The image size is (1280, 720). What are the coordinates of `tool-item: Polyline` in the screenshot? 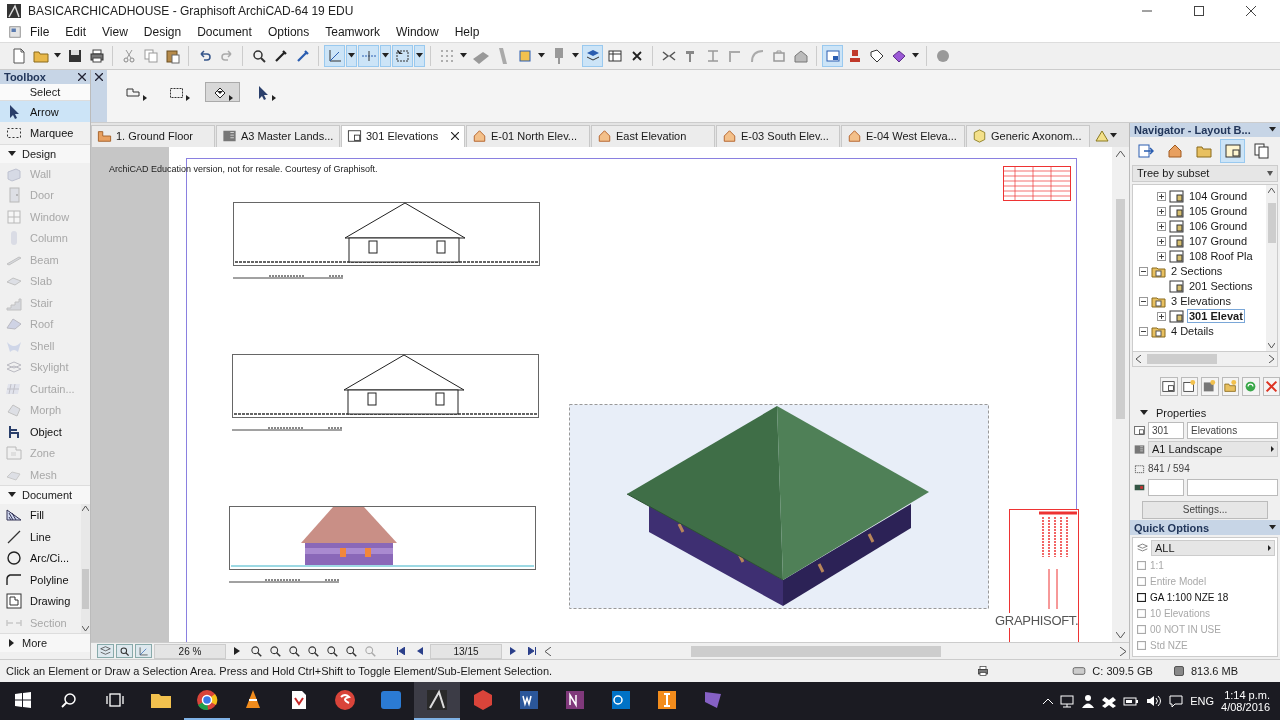 It's located at (40, 579).